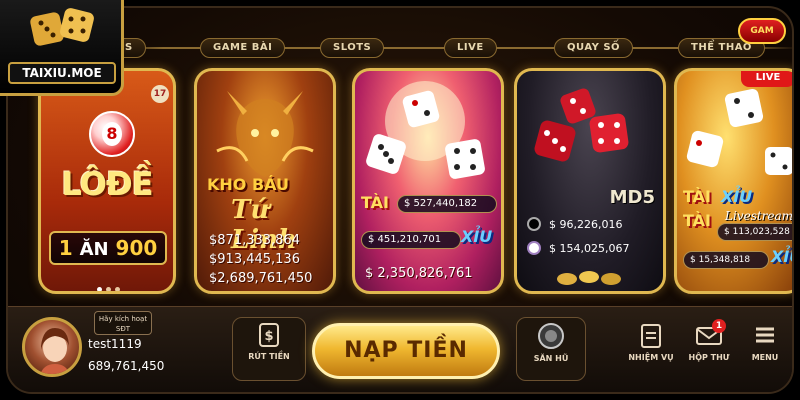 This screenshot has width=800, height=400. What do you see at coordinates (269, 349) in the screenshot?
I see `withdraw-button: $ RÚT TIỀN` at bounding box center [269, 349].